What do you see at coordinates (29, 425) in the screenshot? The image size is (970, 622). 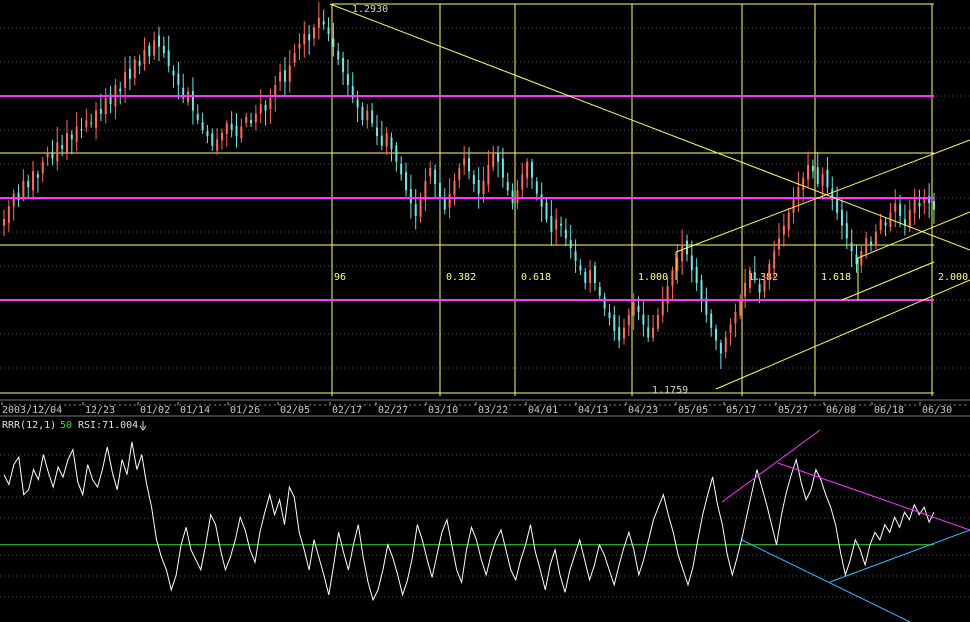 I see `indicator-label: RRR(12,1)` at bounding box center [29, 425].